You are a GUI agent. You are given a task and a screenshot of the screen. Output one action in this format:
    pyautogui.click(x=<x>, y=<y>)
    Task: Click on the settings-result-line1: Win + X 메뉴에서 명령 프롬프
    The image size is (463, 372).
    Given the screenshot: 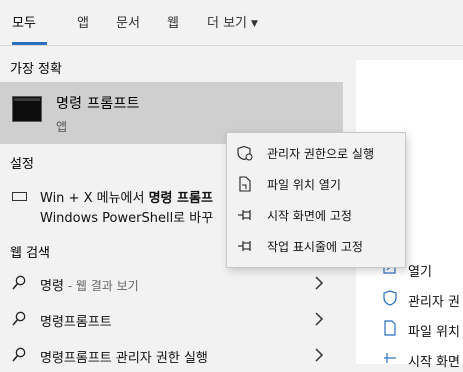 What is the action you would take?
    pyautogui.click(x=126, y=196)
    